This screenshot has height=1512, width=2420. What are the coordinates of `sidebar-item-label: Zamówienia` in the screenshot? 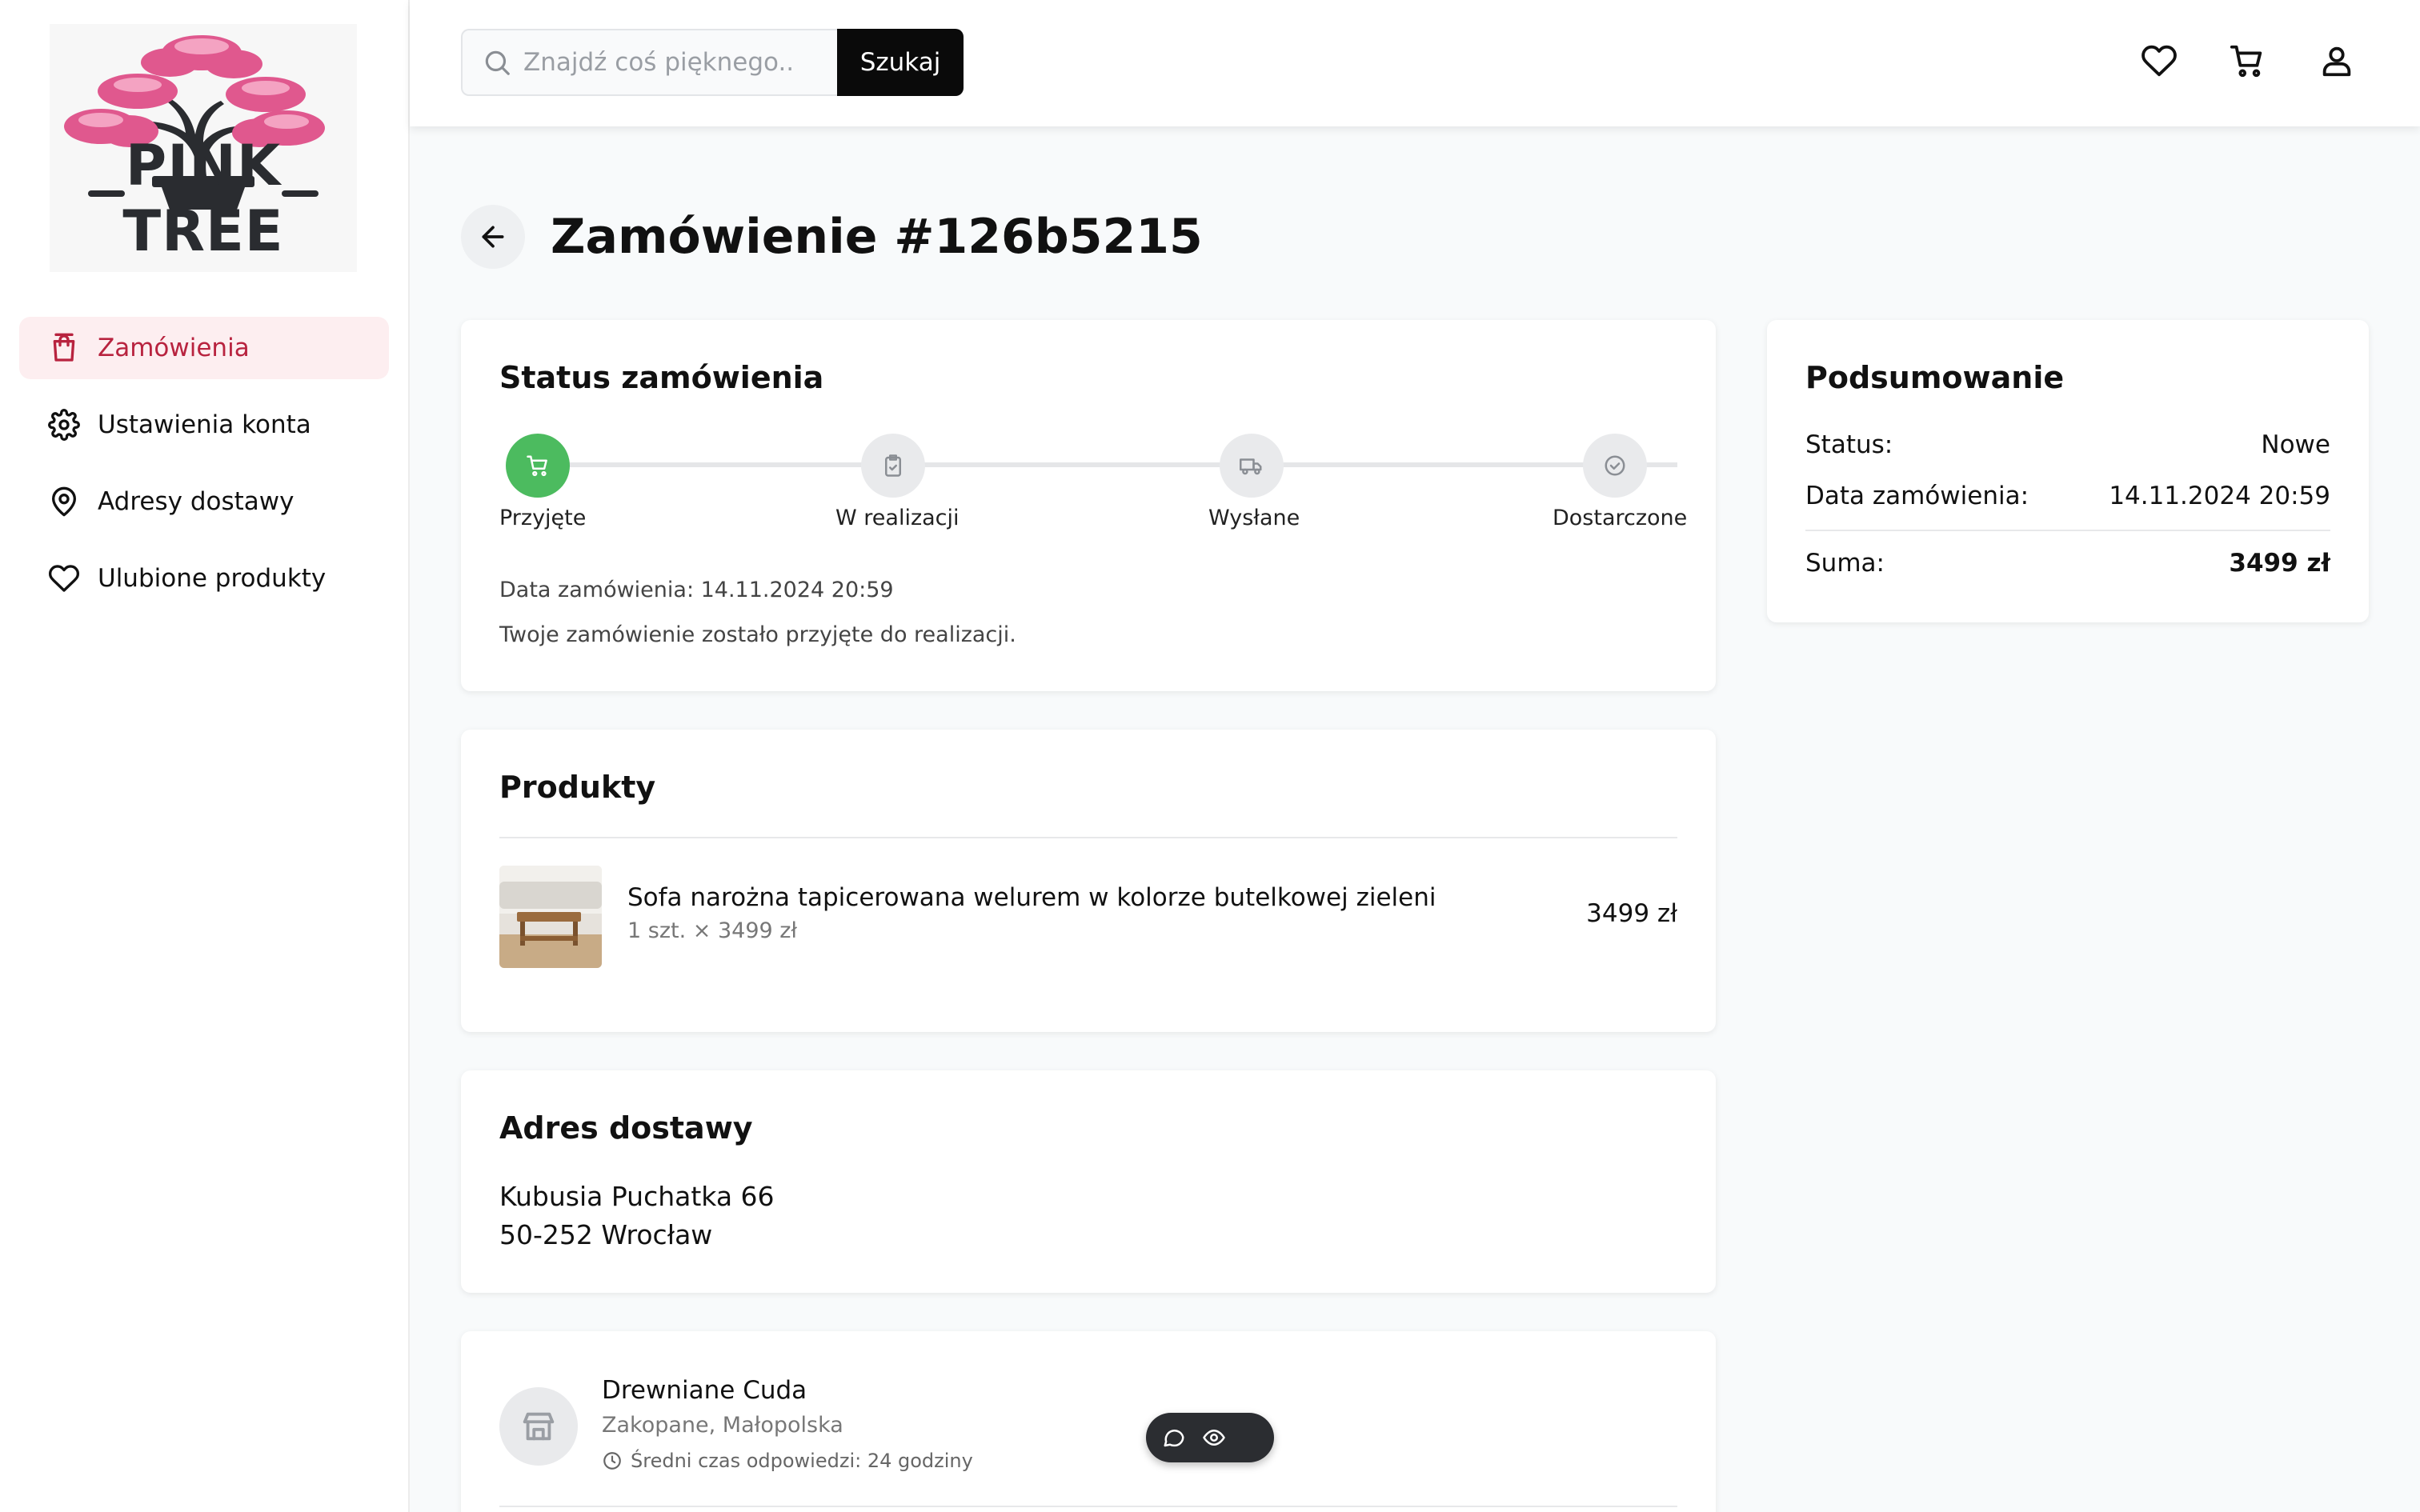 It's located at (174, 348).